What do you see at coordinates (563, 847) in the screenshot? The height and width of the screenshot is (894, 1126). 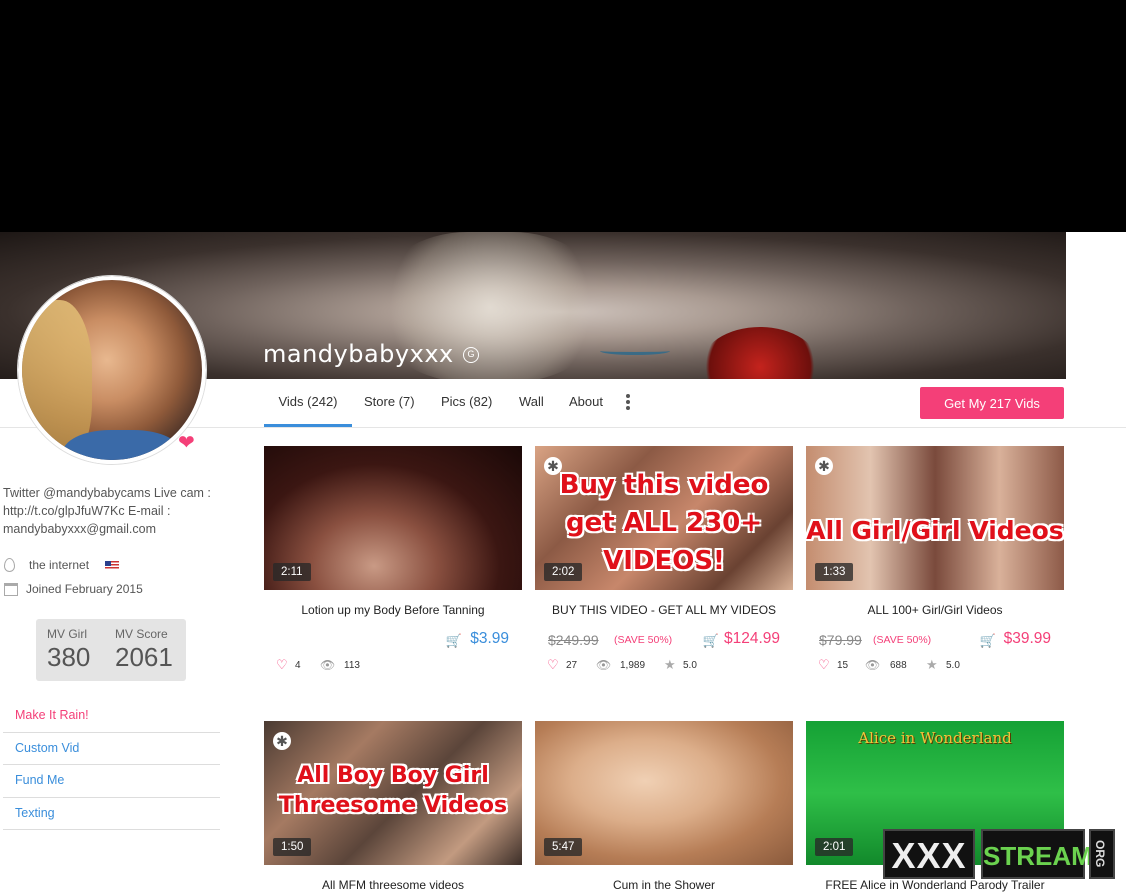 I see `video-duration: 5:47` at bounding box center [563, 847].